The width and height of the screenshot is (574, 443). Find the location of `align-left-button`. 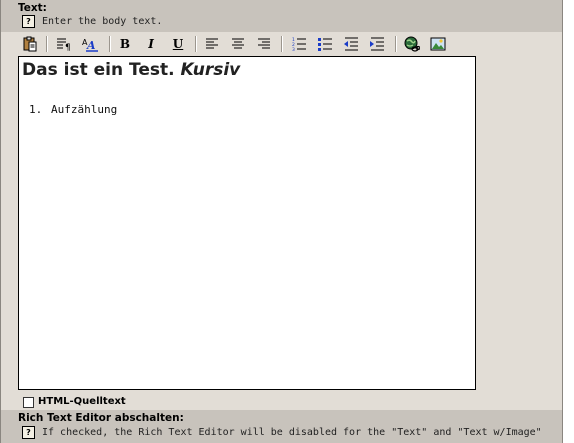

align-left-button is located at coordinates (212, 44).